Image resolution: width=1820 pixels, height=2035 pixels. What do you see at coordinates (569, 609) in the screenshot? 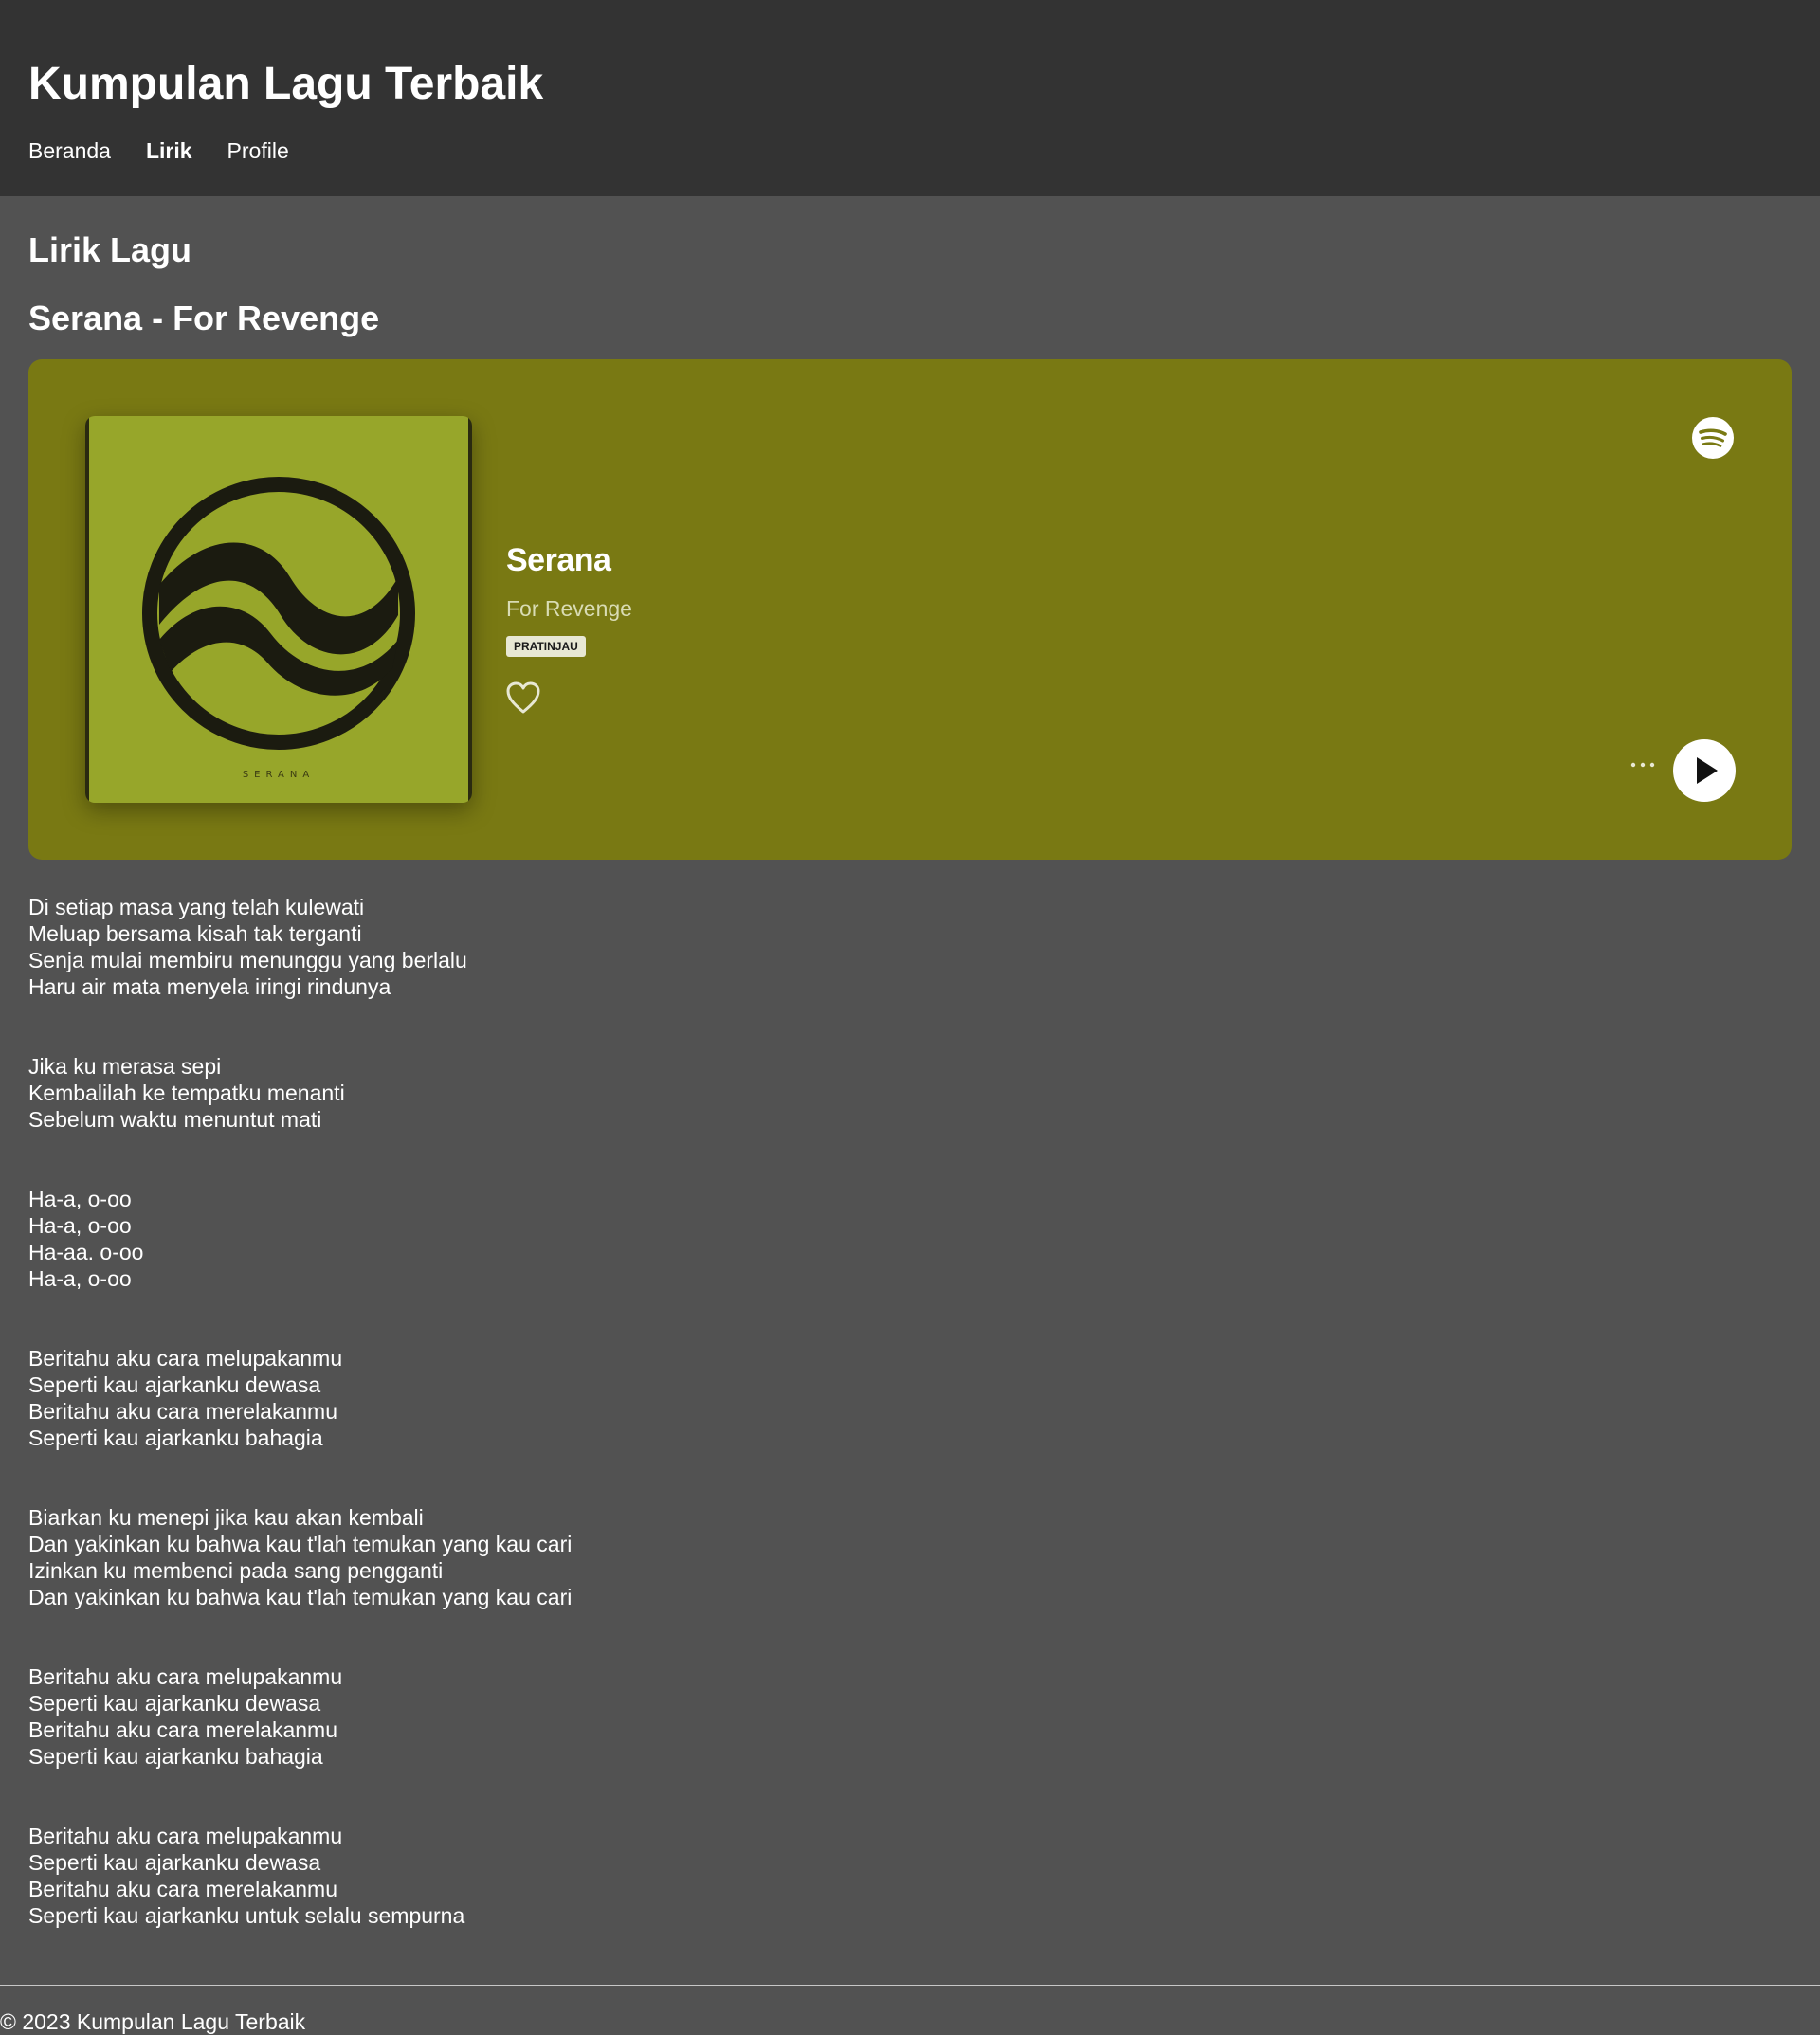
I see `artist-name: For Revenge` at bounding box center [569, 609].